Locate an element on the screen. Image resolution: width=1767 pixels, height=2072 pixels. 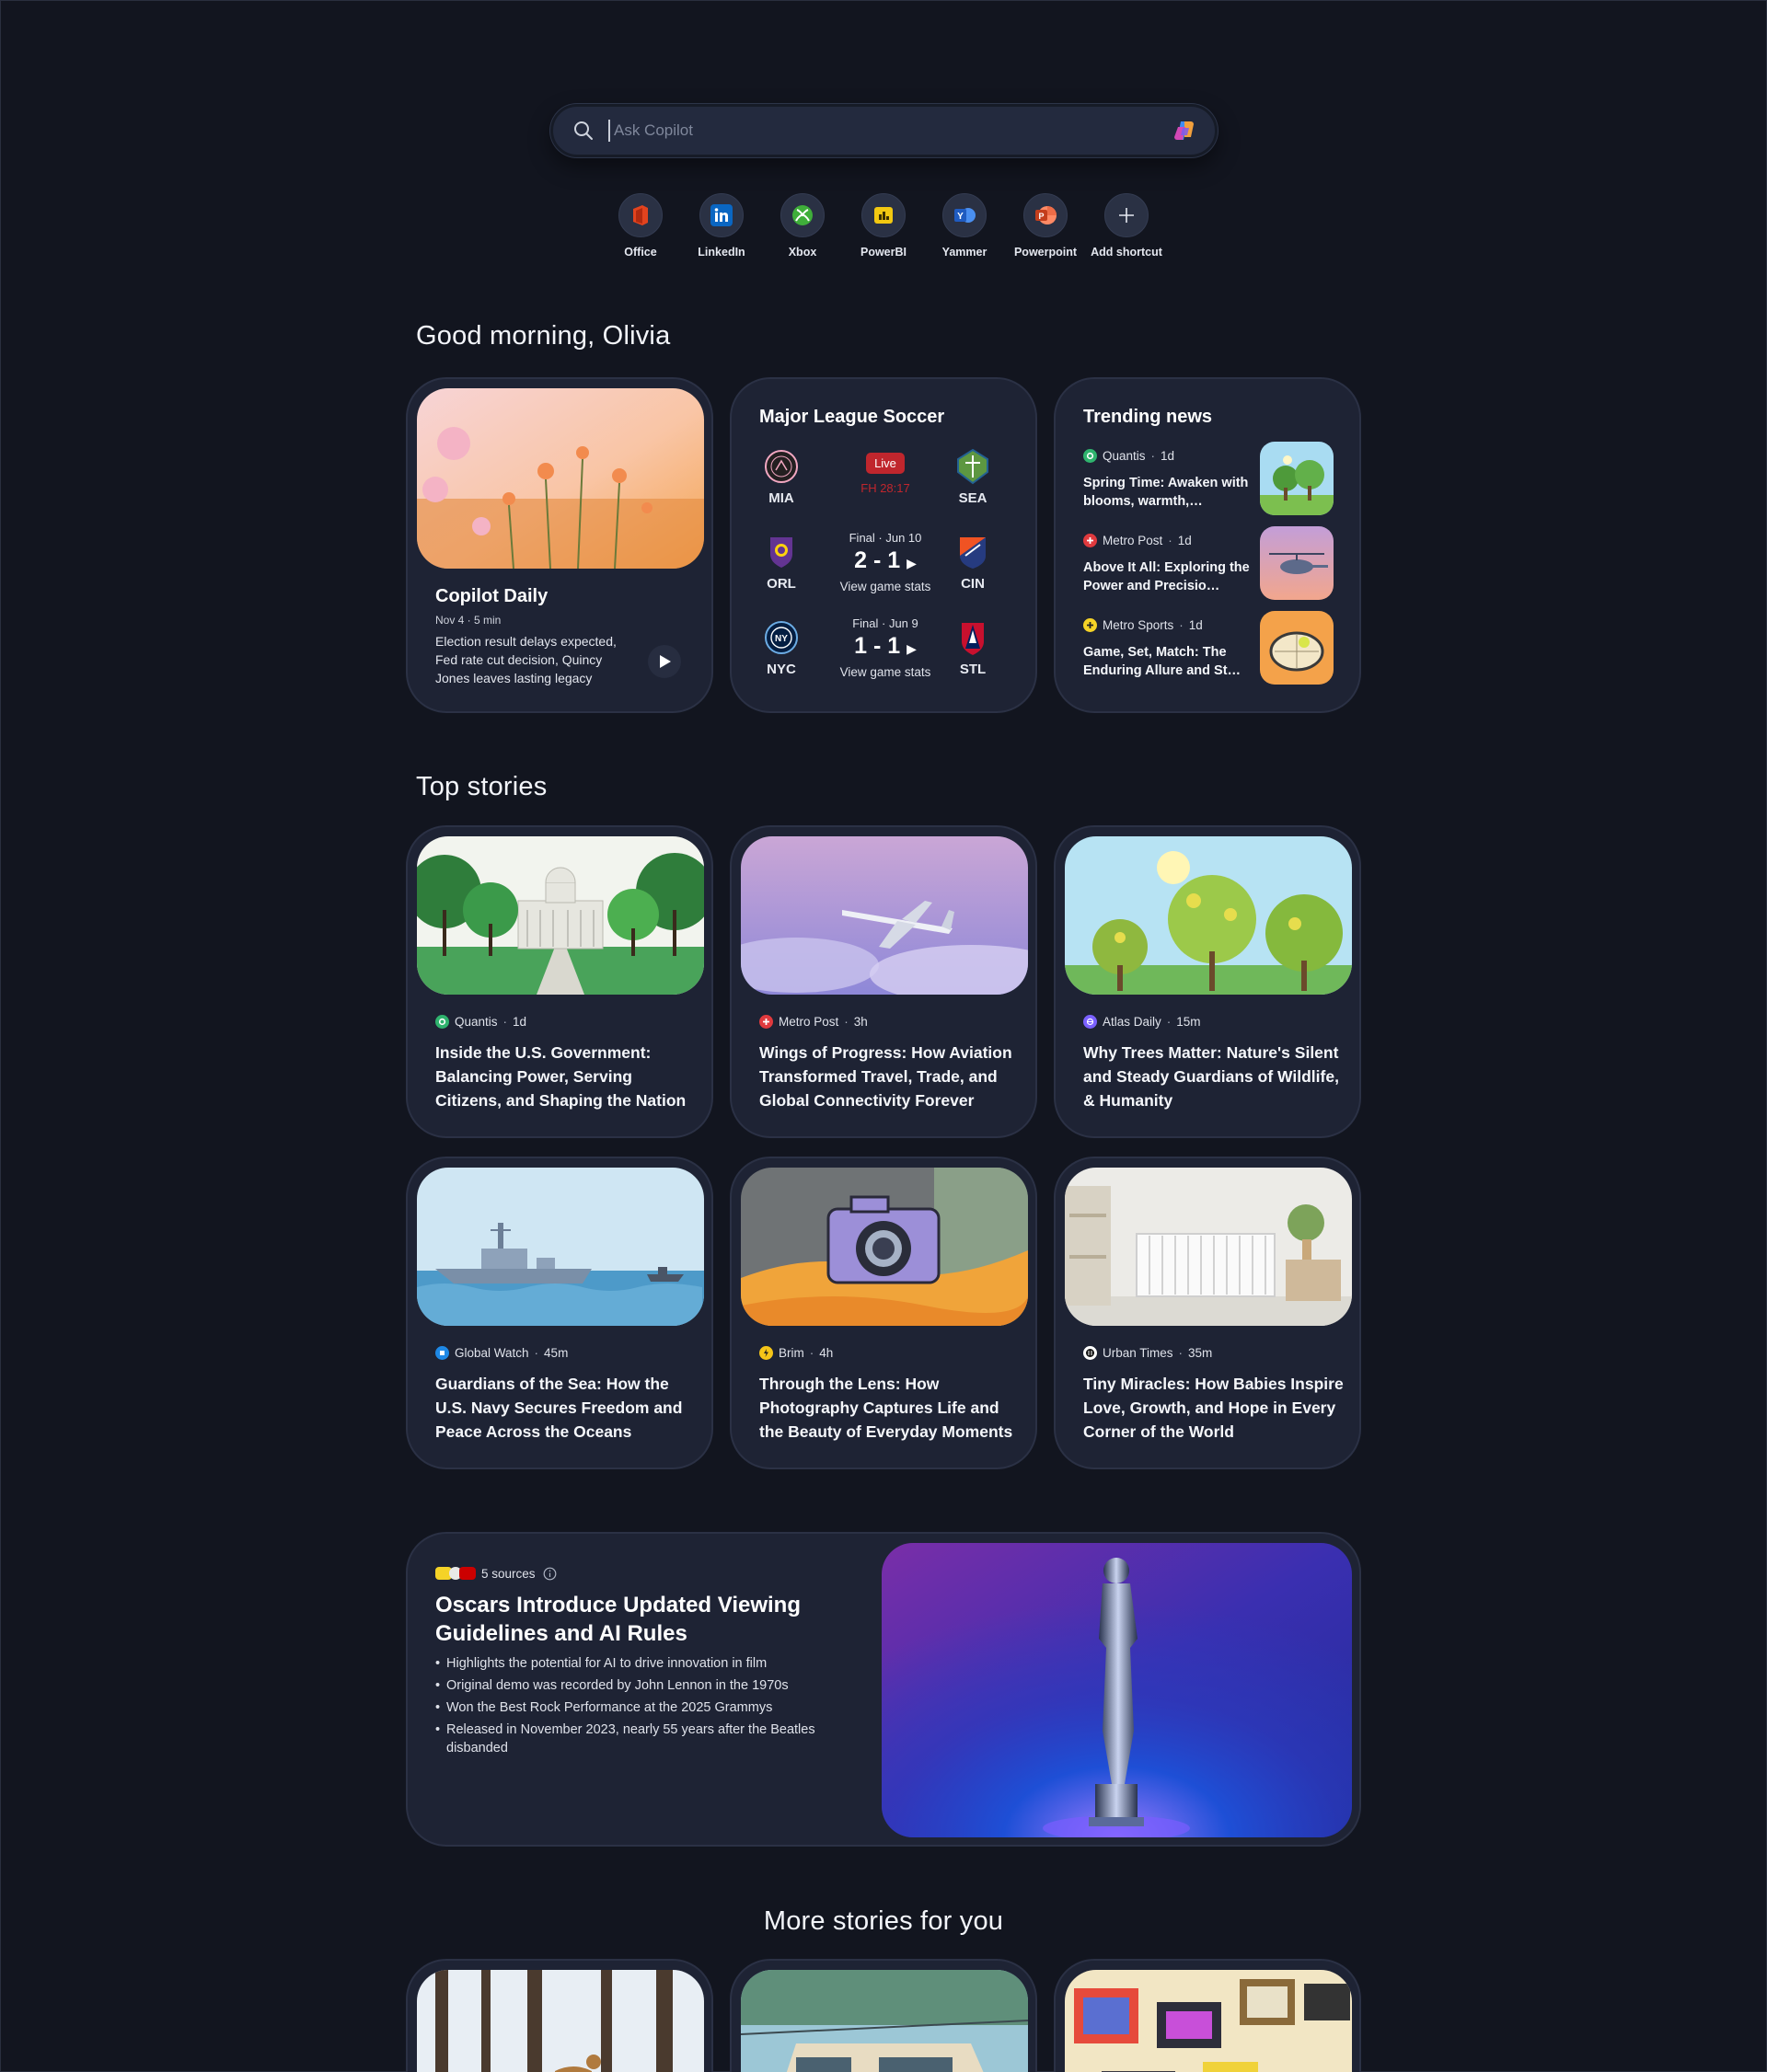
info-icon is located at coordinates (550, 1574).